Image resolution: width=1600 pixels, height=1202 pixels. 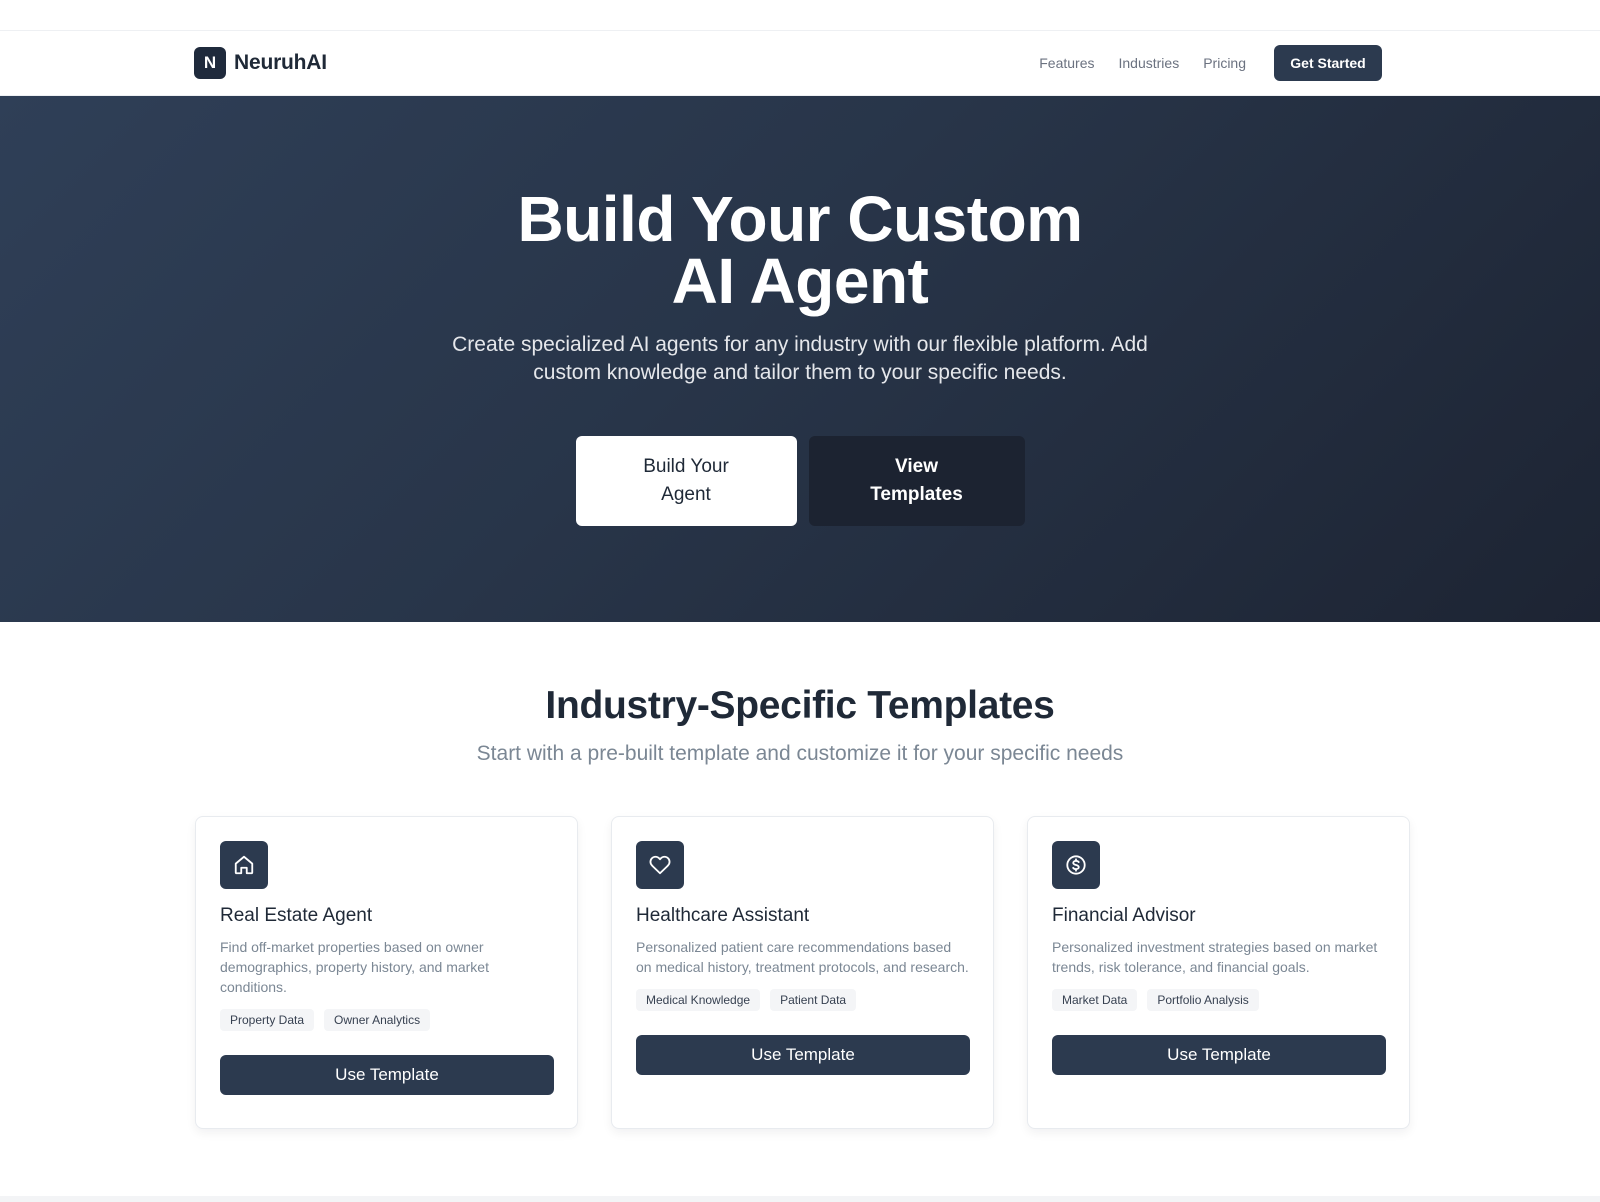 What do you see at coordinates (916, 481) in the screenshot?
I see `view-templates-button: View Templates` at bounding box center [916, 481].